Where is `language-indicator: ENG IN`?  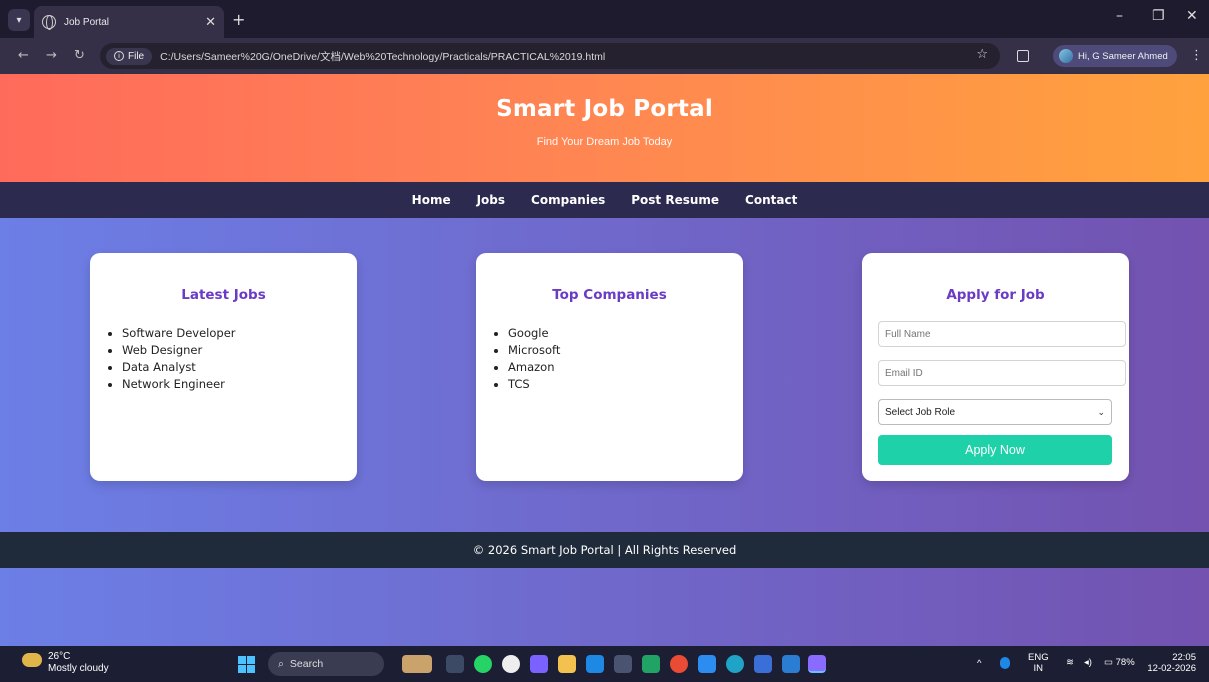
language-indicator: ENG IN is located at coordinates (1038, 663).